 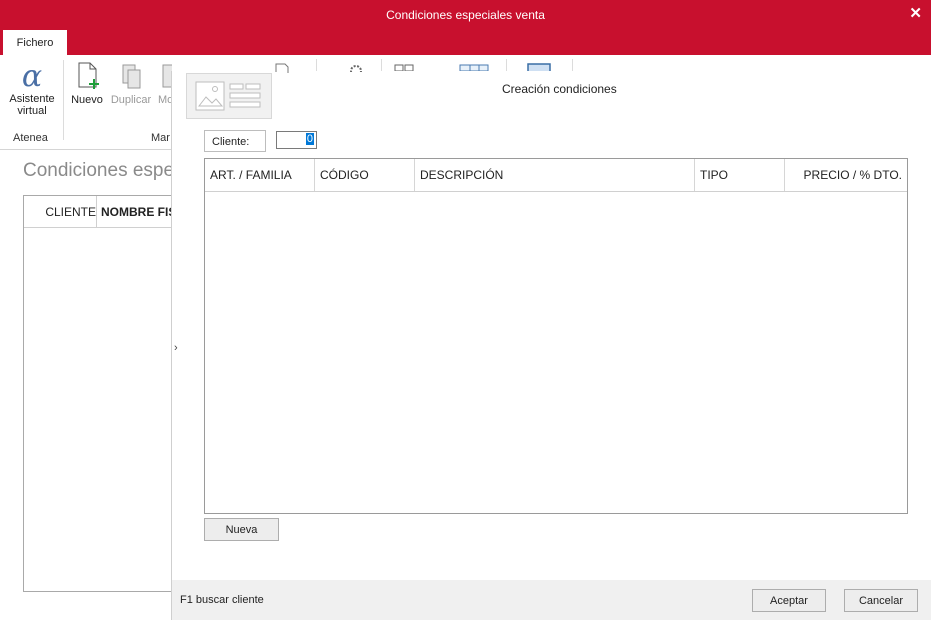 I want to click on nueva-button: Nueva, so click(x=241, y=529).